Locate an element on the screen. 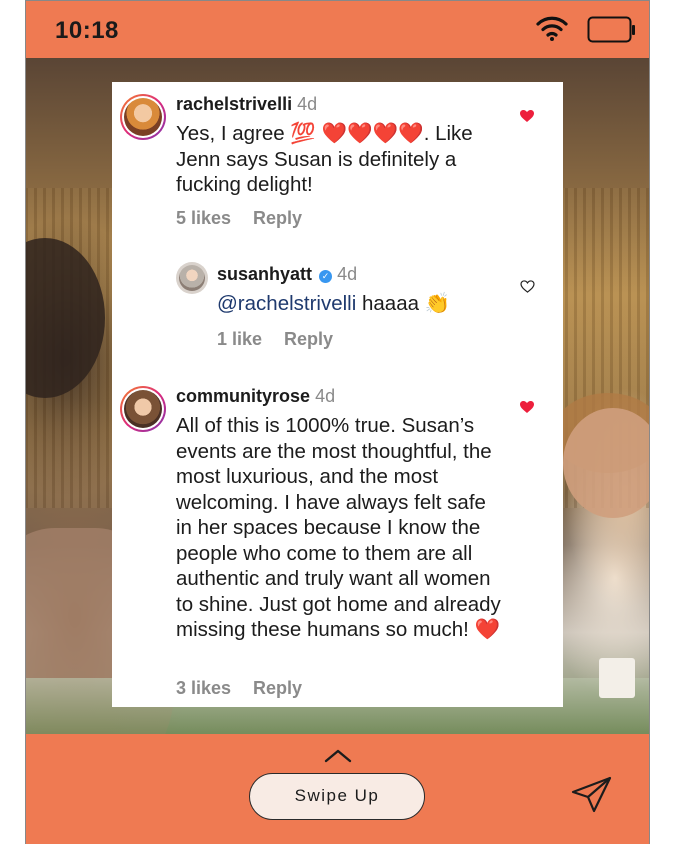  comment-header: communityrose 4d is located at coordinates (255, 396).